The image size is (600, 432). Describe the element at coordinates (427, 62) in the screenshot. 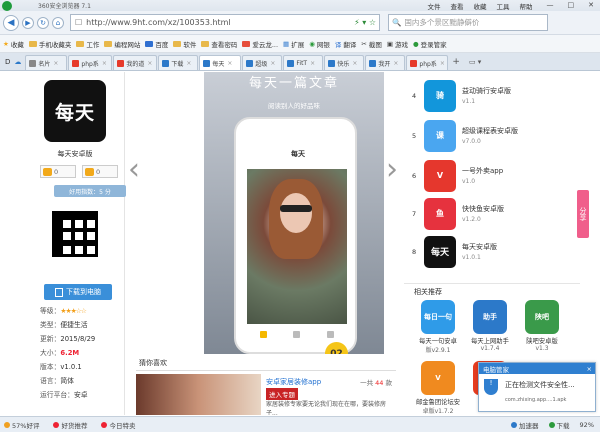

I see `tab-php2: php系 ×` at that location.